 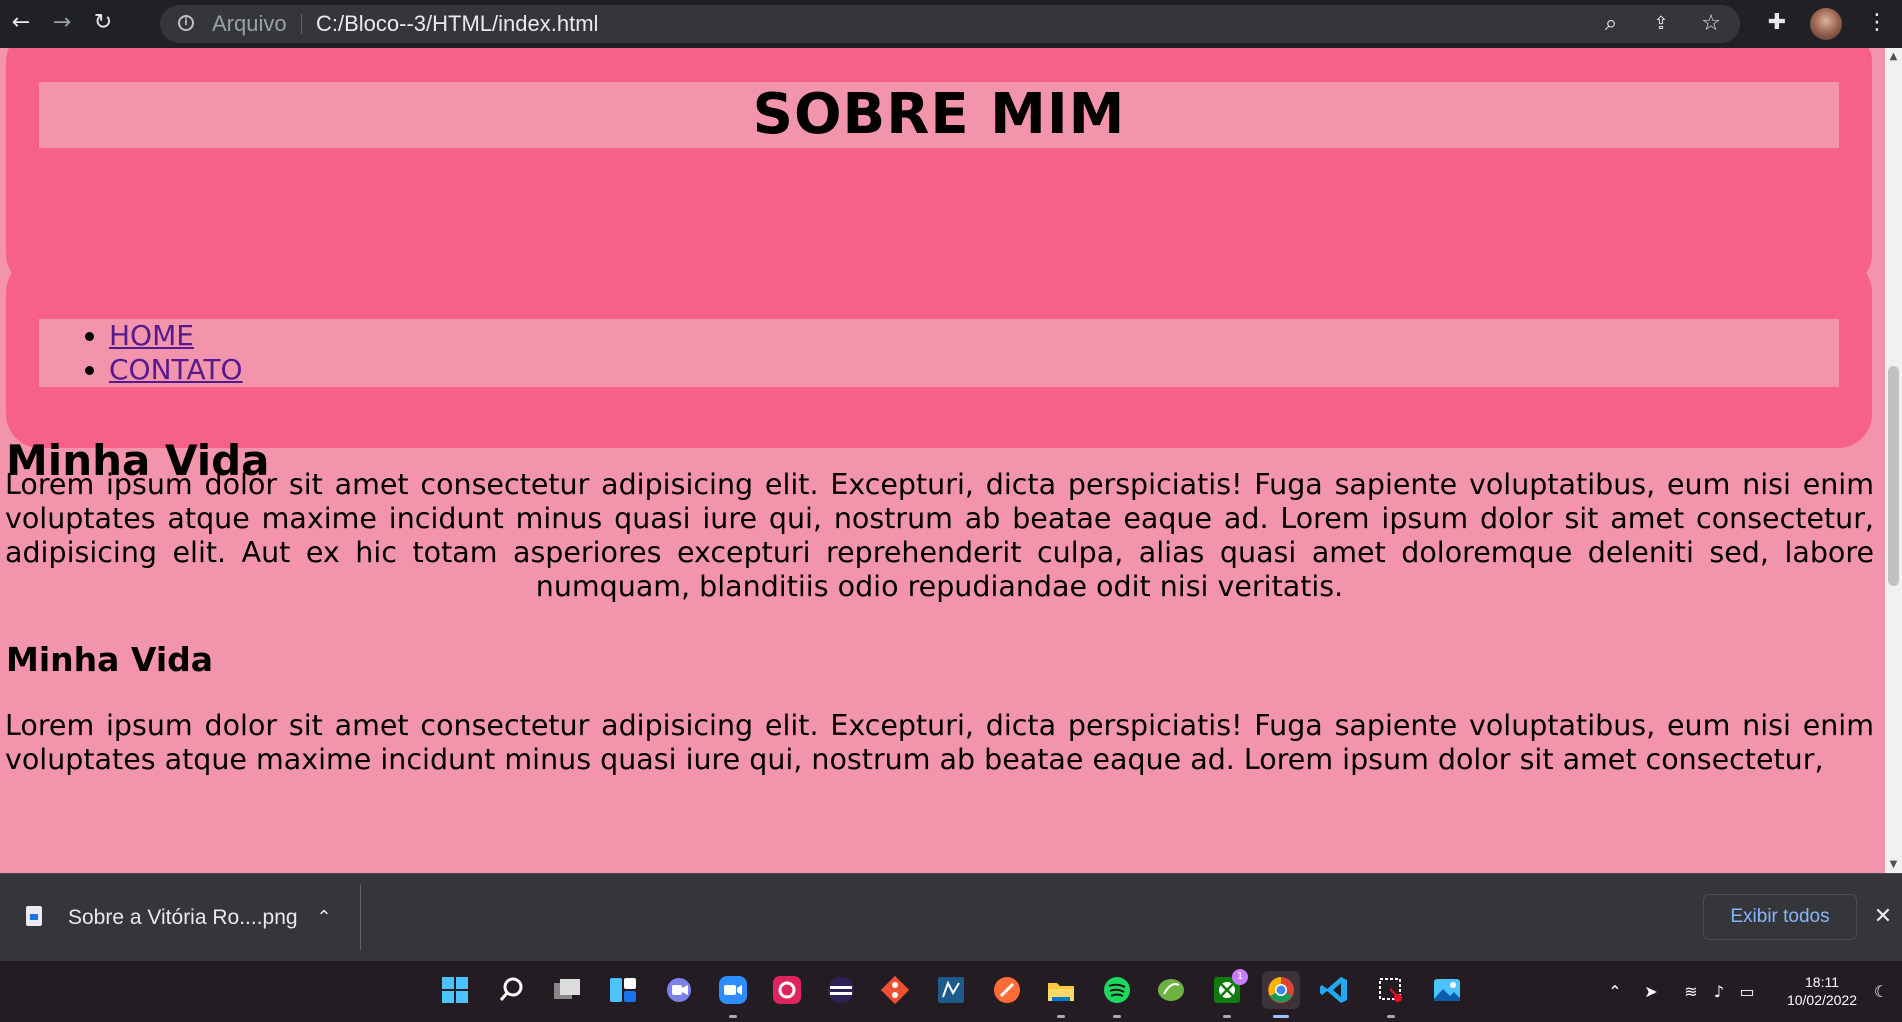 I want to click on forward-icon: →, so click(x=62, y=23).